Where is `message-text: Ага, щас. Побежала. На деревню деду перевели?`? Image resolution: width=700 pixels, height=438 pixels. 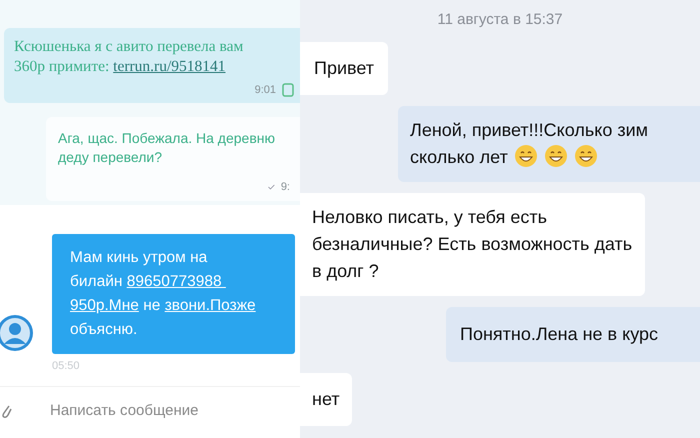 message-text: Ага, щас. Побежала. На деревню деду перевели? is located at coordinates (167, 148).